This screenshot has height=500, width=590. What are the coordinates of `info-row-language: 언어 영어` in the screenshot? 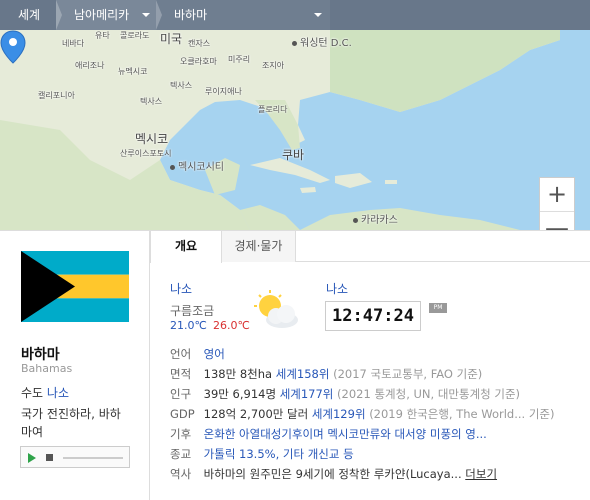 It's located at (377, 354).